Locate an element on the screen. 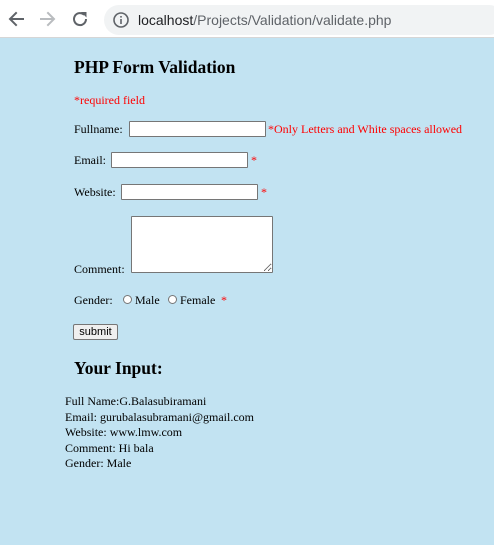 This screenshot has height=545, width=494. website-required-marker: * is located at coordinates (264, 192).